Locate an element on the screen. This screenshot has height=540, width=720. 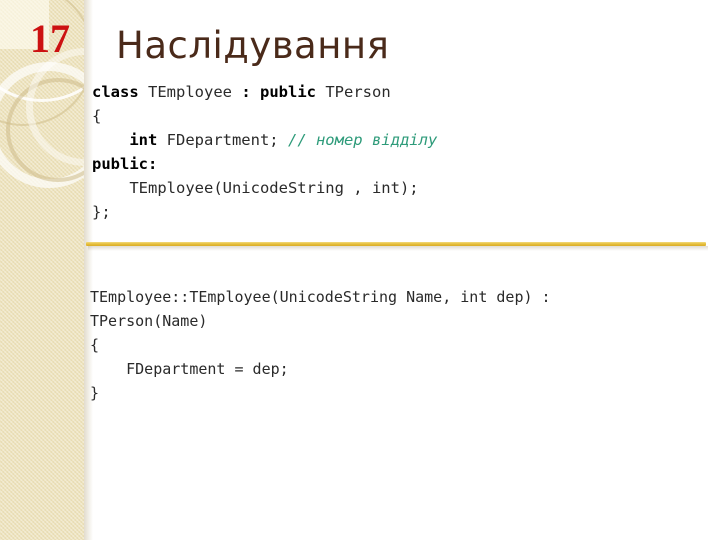
code-token-keyword: class is located at coordinates (120, 92).